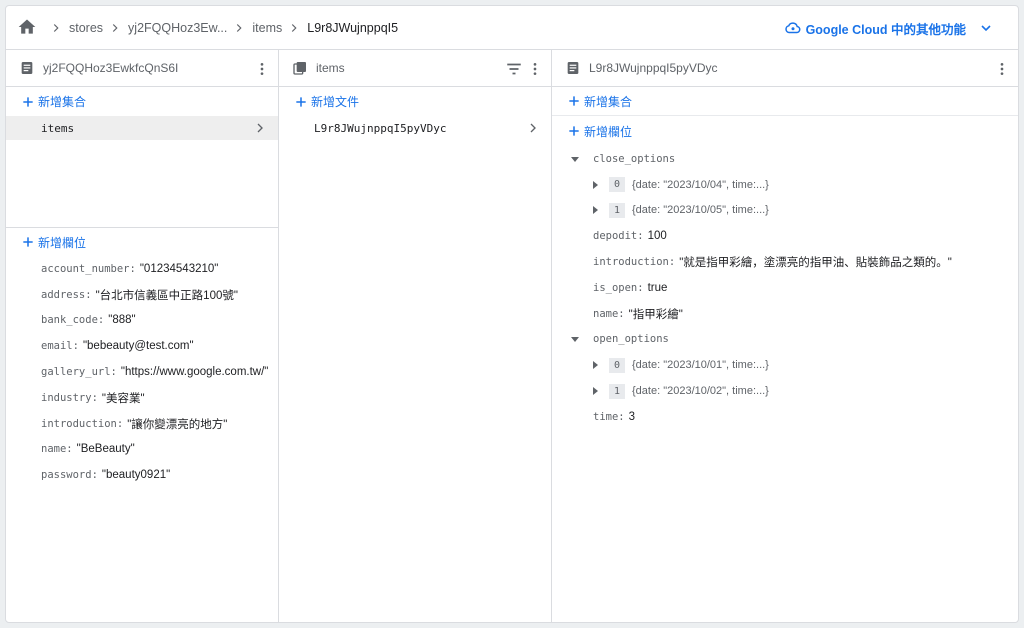 The height and width of the screenshot is (628, 1024). Describe the element at coordinates (335, 102) in the screenshot. I see `add-document-label: 新增文件` at that location.